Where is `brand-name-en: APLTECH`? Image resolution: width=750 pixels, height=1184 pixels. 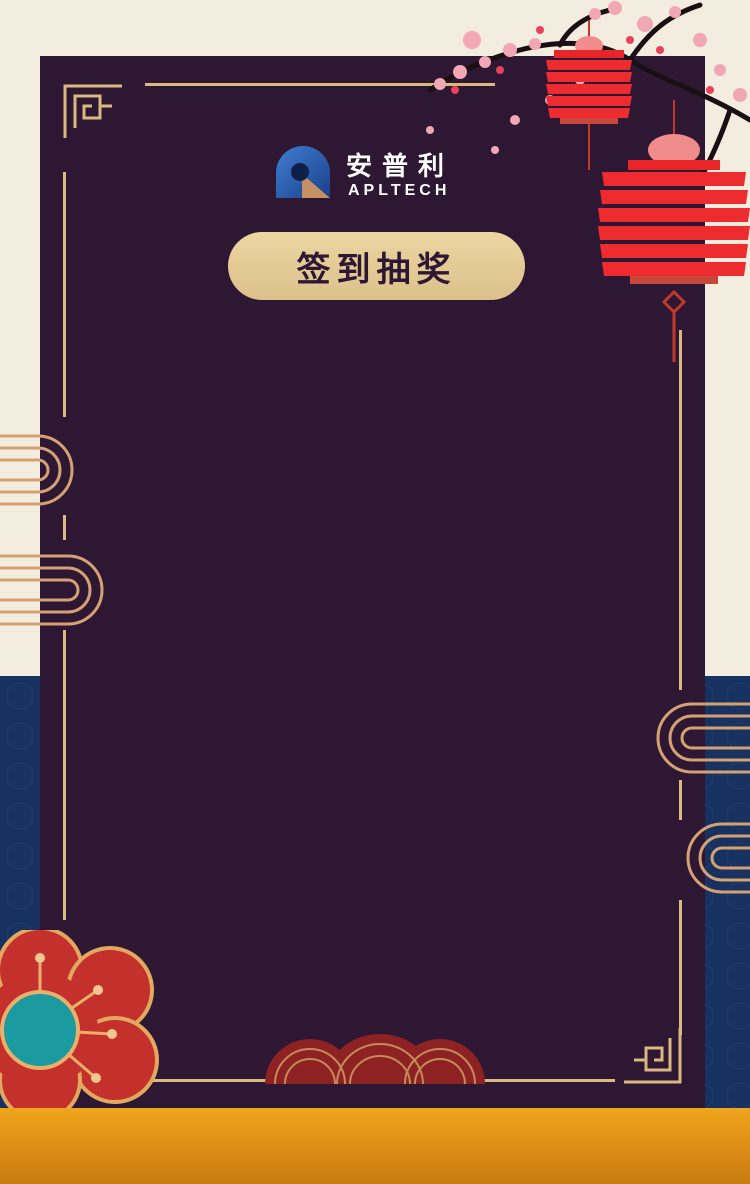
brand-name-en: APLTECH is located at coordinates (399, 190).